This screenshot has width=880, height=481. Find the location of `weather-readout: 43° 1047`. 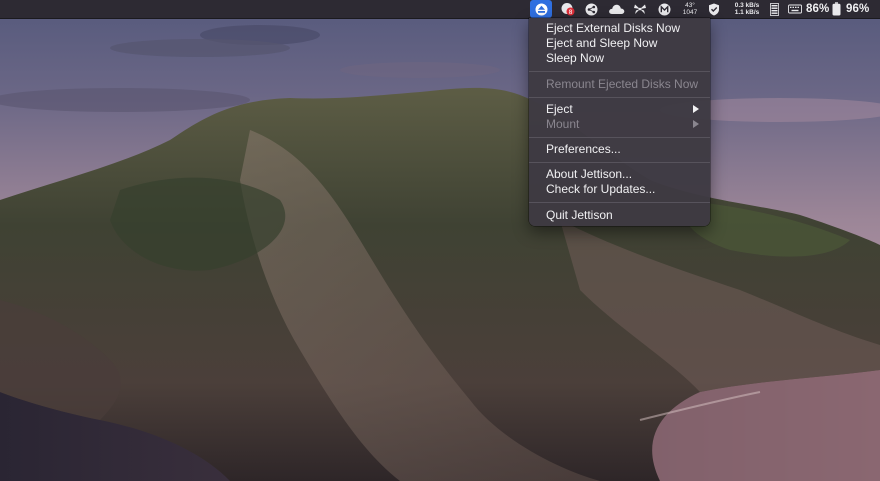

weather-readout: 43° 1047 is located at coordinates (690, 9).